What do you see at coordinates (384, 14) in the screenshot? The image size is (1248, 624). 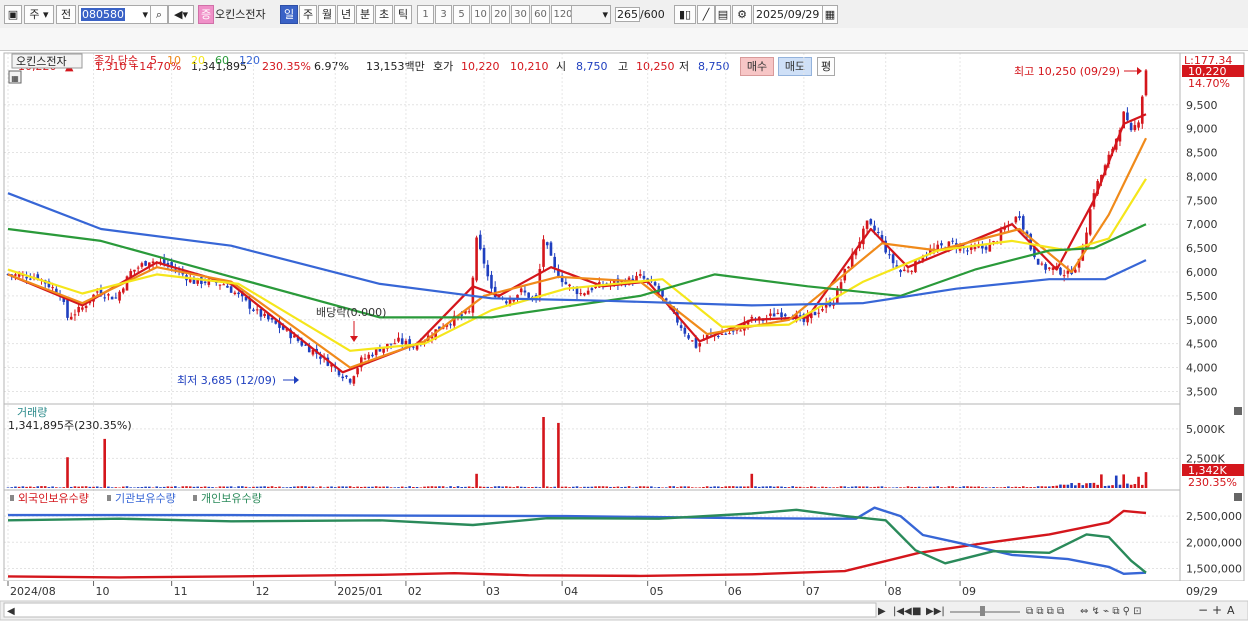 I see `period-tab-5: 초` at bounding box center [384, 14].